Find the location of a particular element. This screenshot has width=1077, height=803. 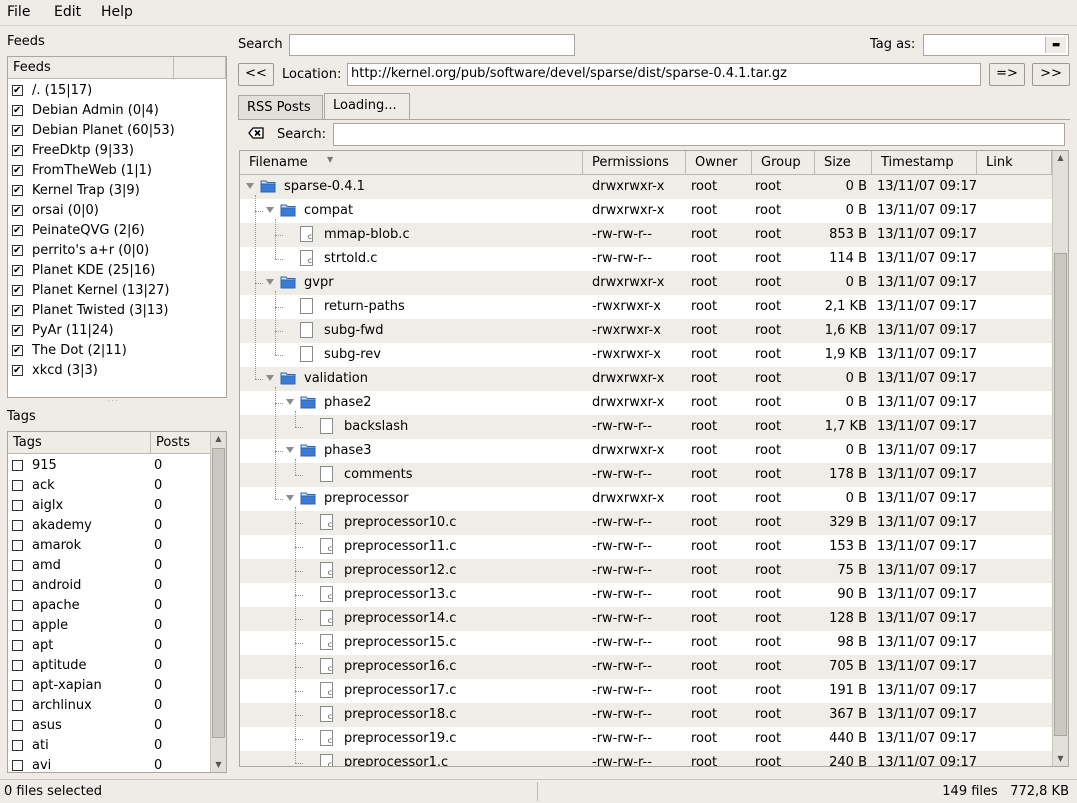

feed-item: PyAr (11|24) is located at coordinates (117, 331).